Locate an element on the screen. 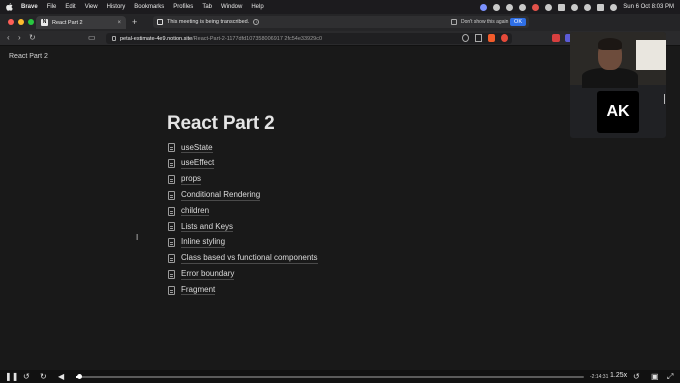 This screenshot has height=383, width=680. brave-rewards-icon is located at coordinates (504, 38).